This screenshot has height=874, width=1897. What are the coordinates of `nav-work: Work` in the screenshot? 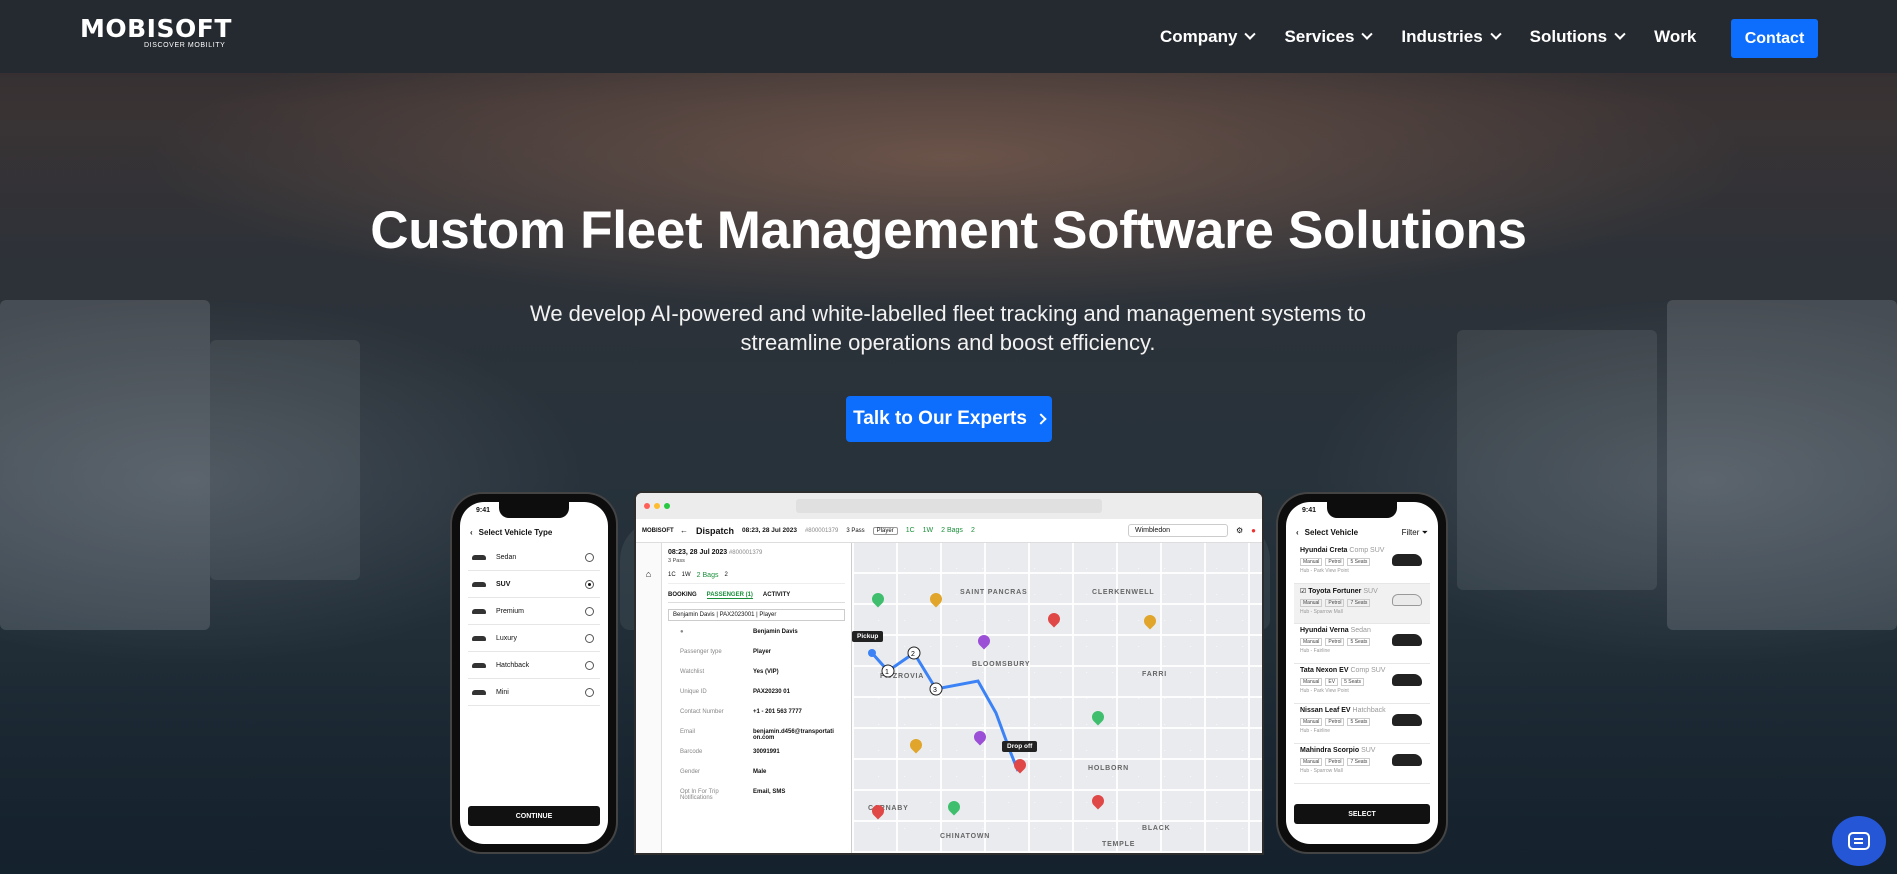 It's located at (1675, 37).